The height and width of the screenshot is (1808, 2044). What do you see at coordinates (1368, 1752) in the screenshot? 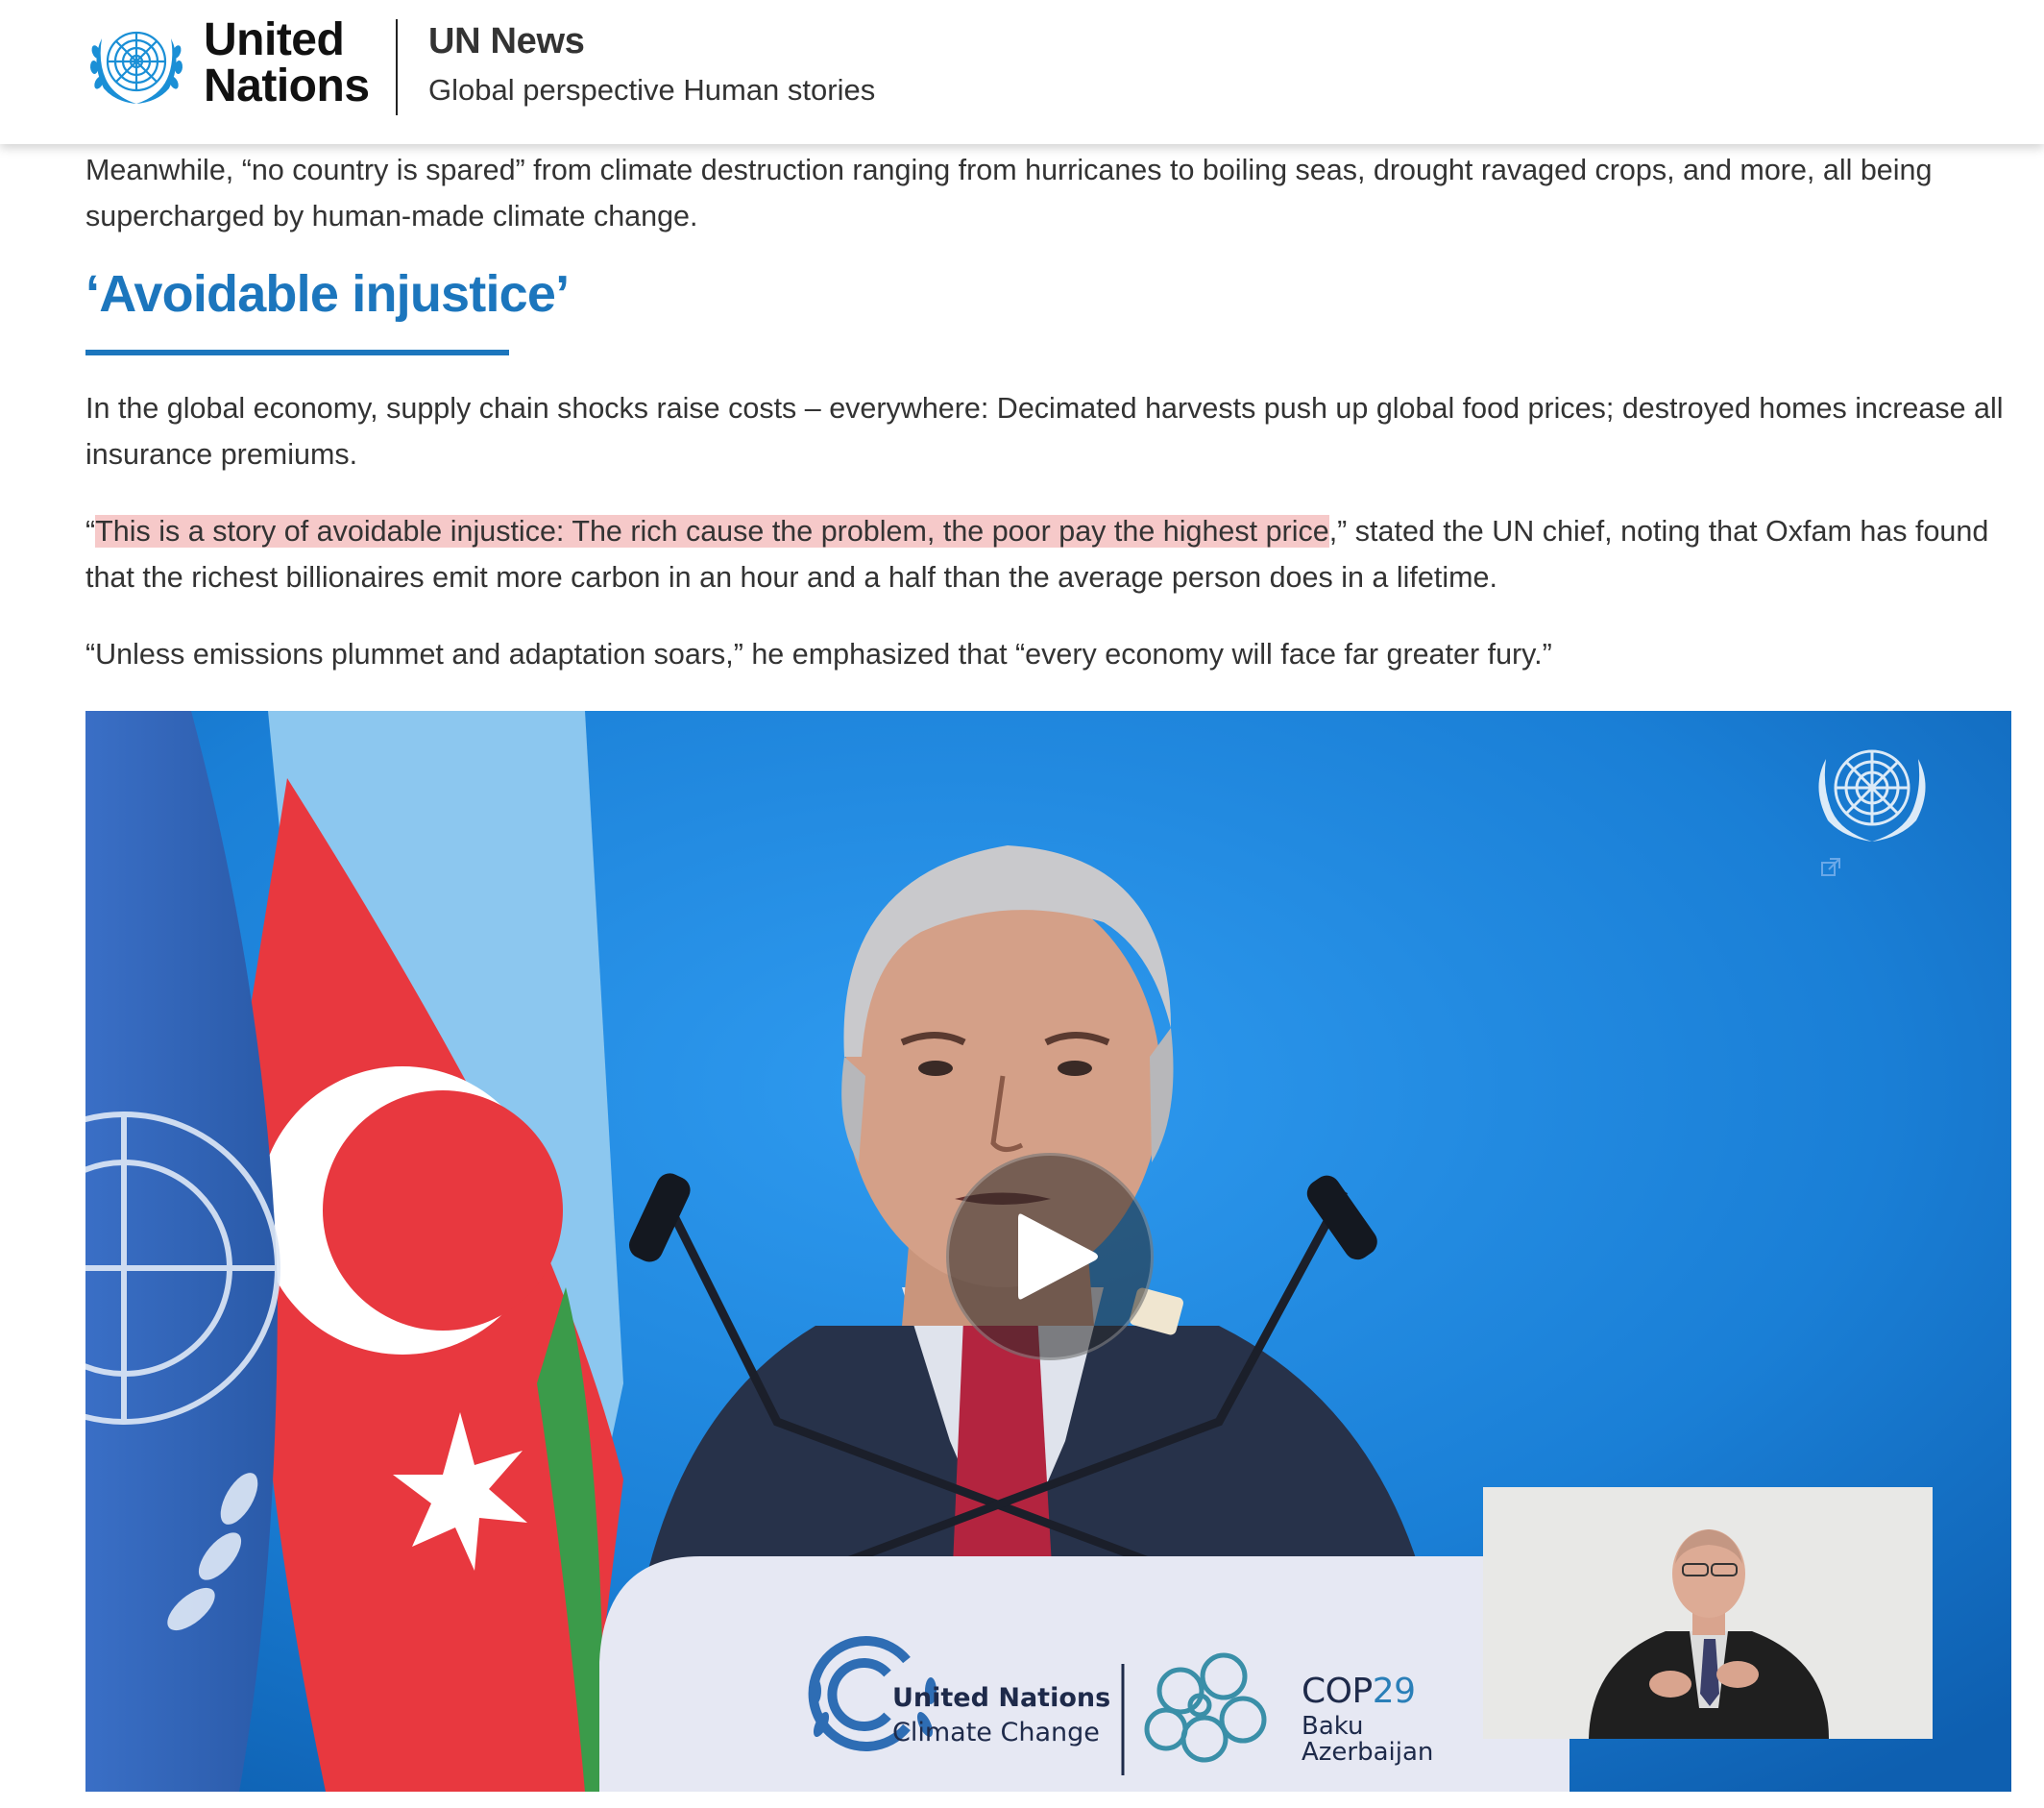
I see `cop-location-country: Azerbaijan` at bounding box center [1368, 1752].